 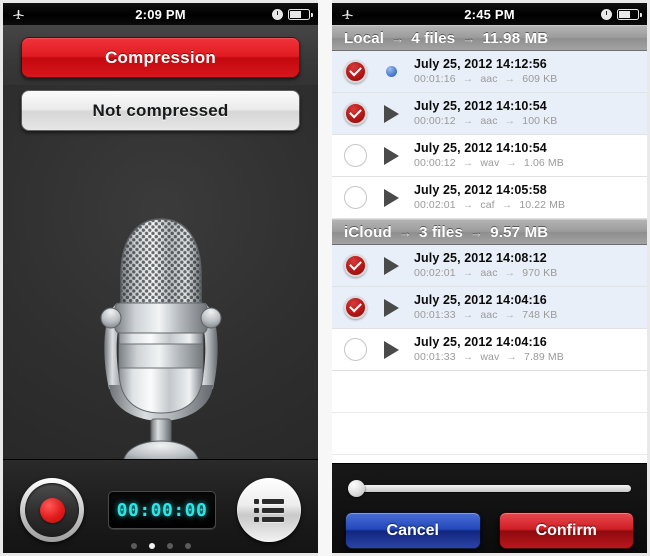 I want to click on row-subtitle: 00:00:12 → aac → 100 KB, so click(x=485, y=121).